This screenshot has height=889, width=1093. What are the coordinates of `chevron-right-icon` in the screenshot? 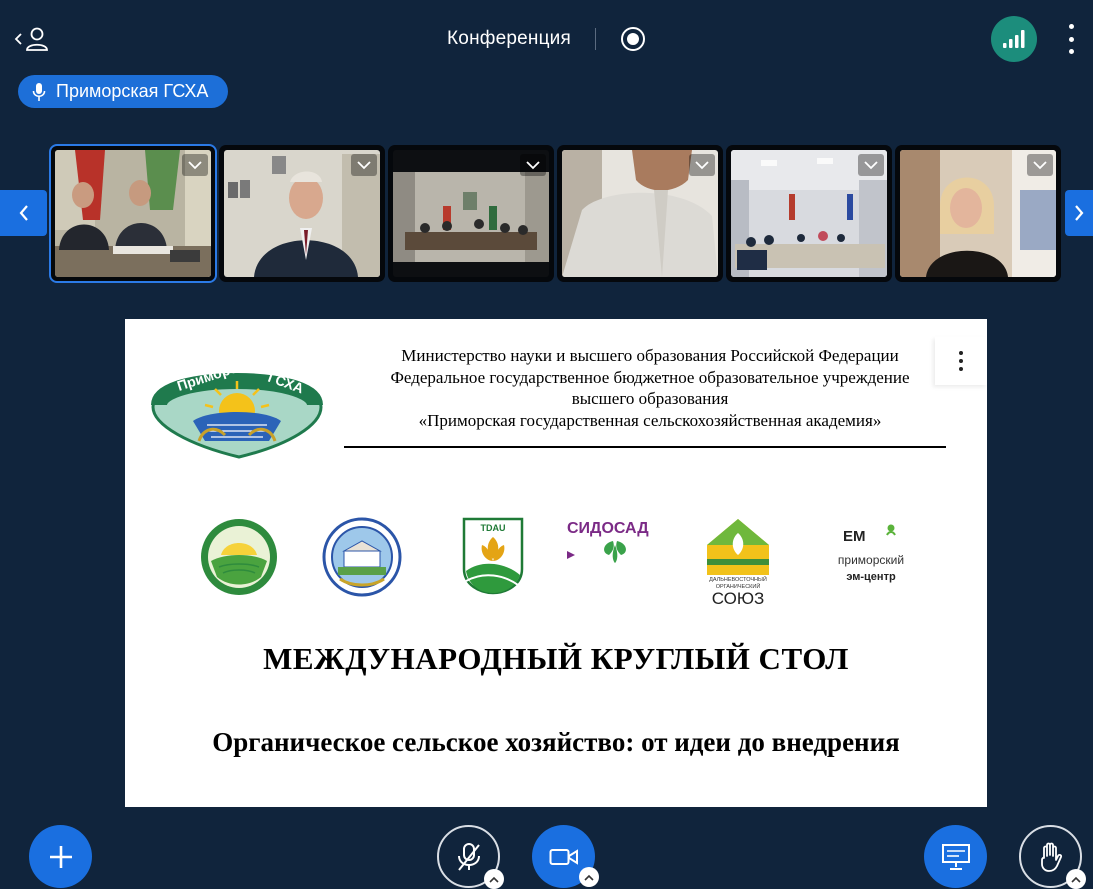 It's located at (1079, 213).